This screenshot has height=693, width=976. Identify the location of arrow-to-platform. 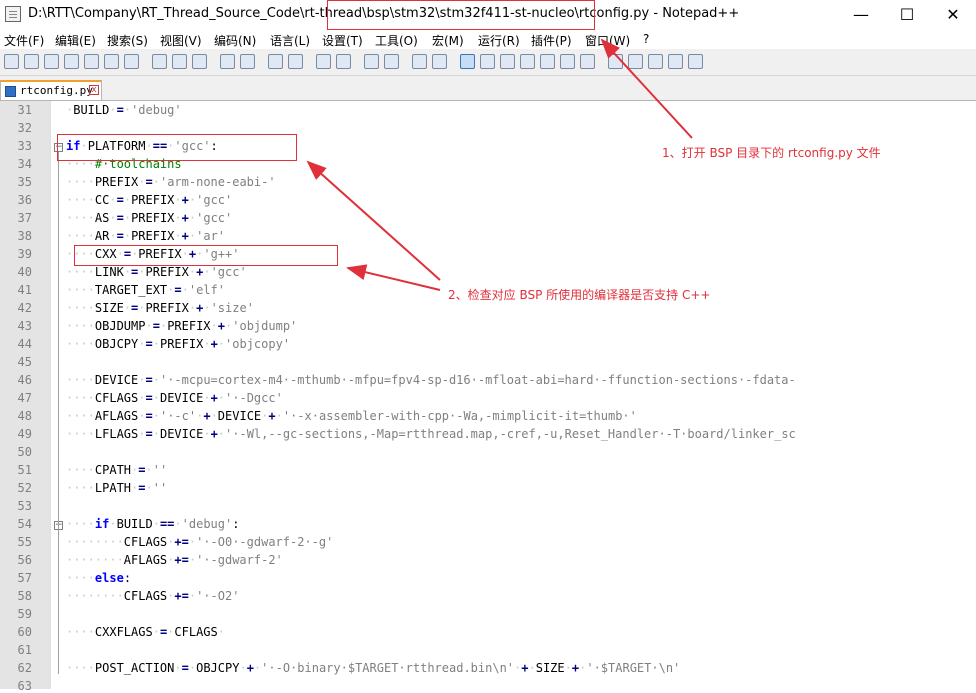
(373, 220).